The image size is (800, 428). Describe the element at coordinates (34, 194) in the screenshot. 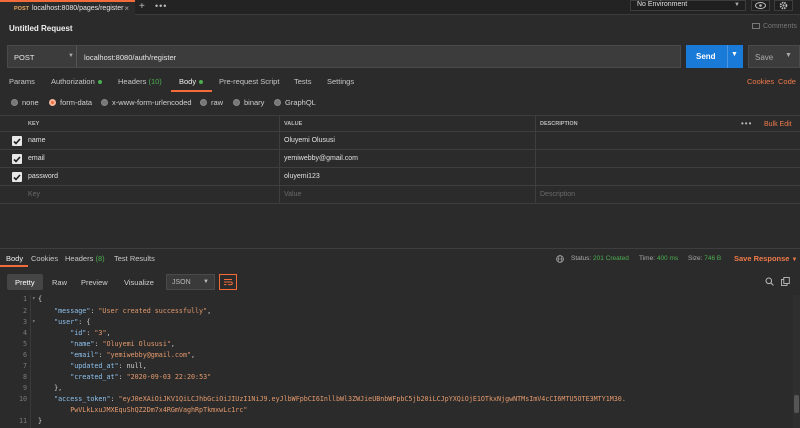

I see `key-input: Key` at that location.